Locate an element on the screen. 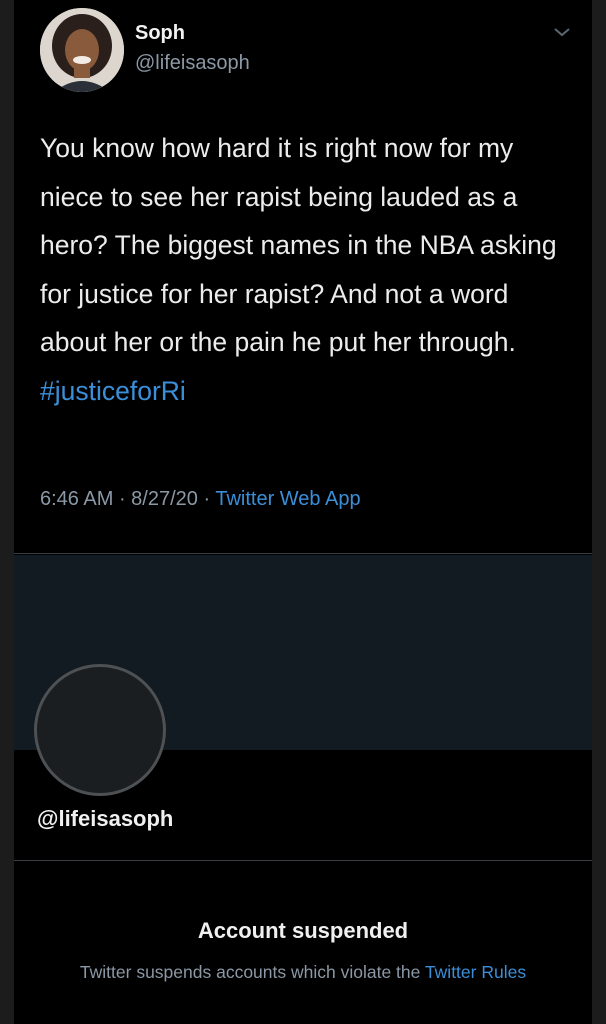 Image resolution: width=606 pixels, height=1024 pixels. profile-avatar-placeholder is located at coordinates (100, 730).